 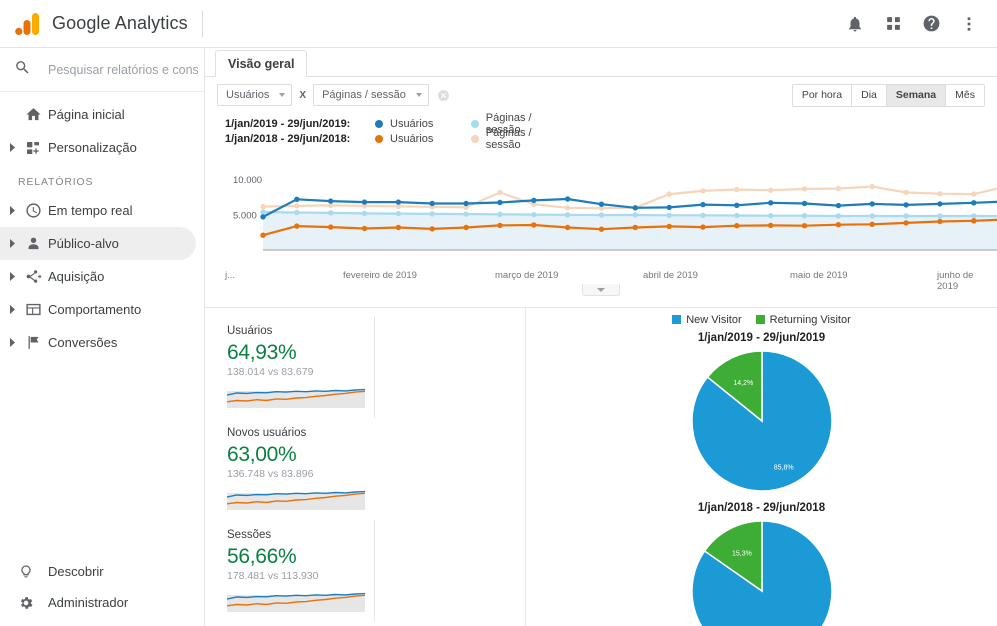 I want to click on legend-dot-icon, so click(x=379, y=138).